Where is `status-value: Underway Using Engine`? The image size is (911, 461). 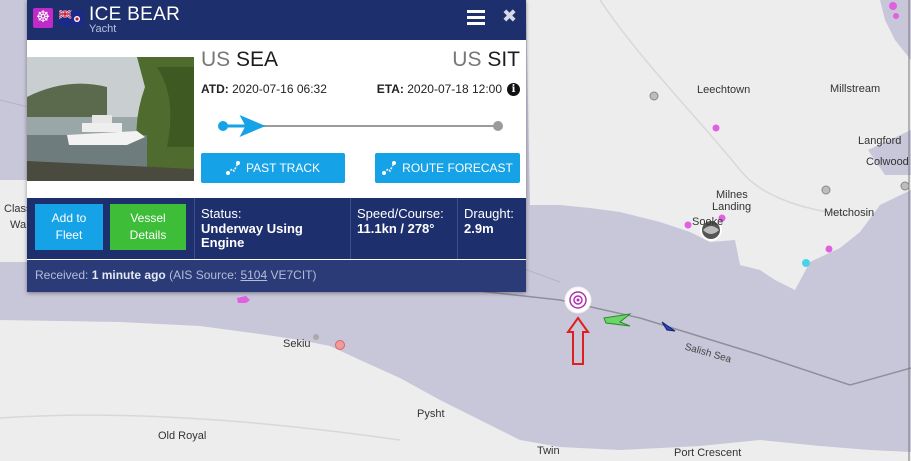 status-value: Underway Using Engine is located at coordinates (252, 235).